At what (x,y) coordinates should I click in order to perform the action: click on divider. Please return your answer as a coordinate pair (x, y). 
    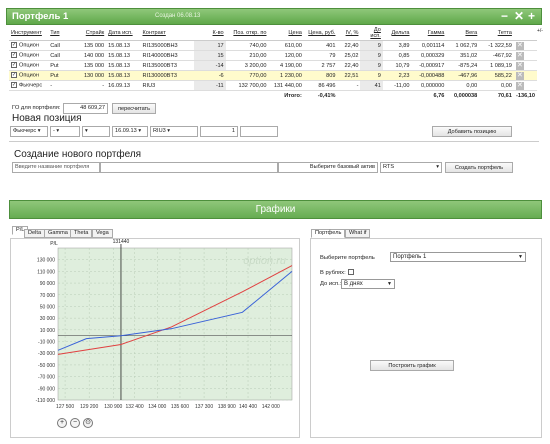
    Looking at the image, I should click on (274, 141).